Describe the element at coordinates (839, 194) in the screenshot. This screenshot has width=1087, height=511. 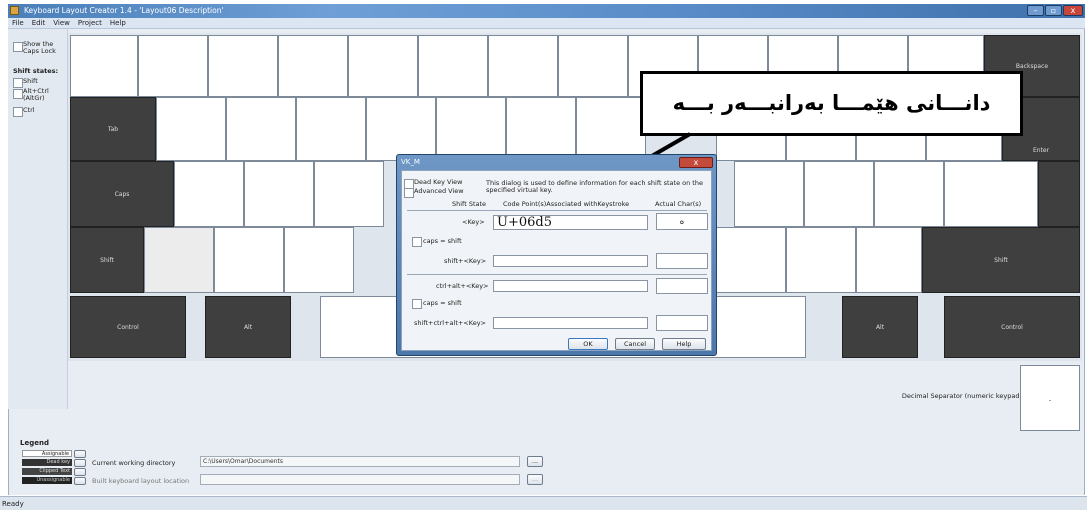
I see `key-semicolon` at that location.